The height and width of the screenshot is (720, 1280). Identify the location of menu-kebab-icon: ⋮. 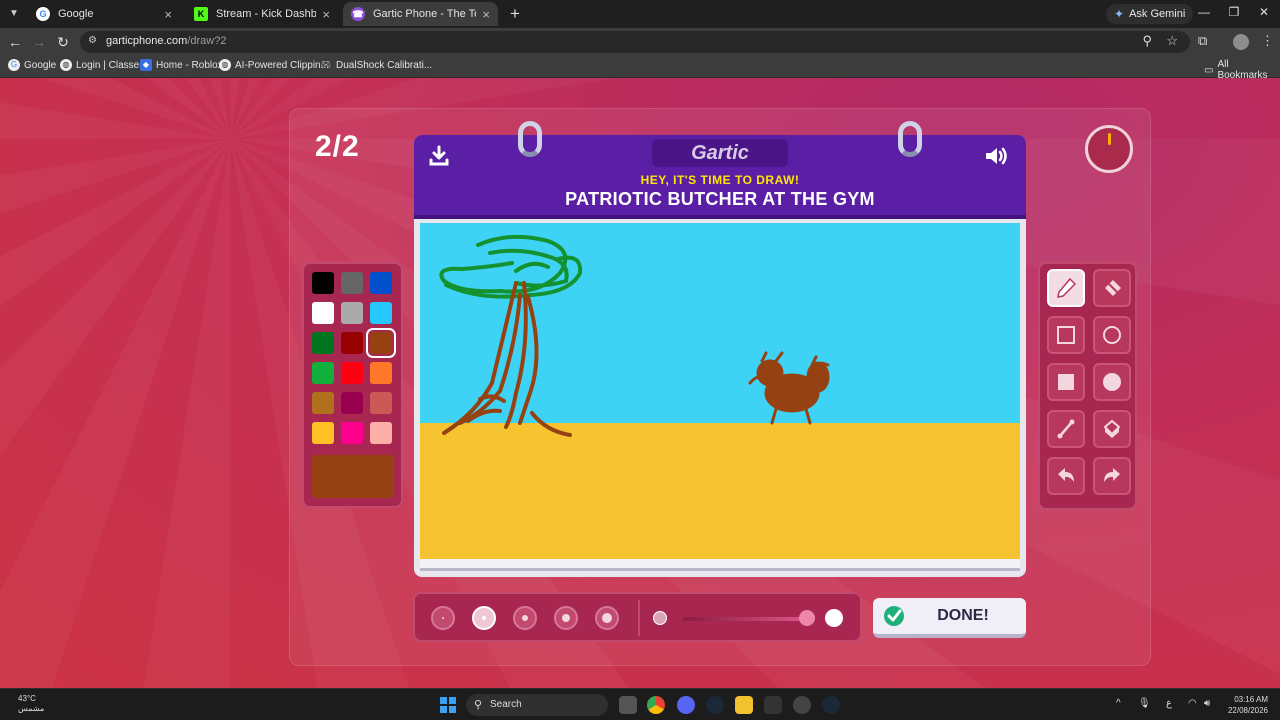
(1267, 41).